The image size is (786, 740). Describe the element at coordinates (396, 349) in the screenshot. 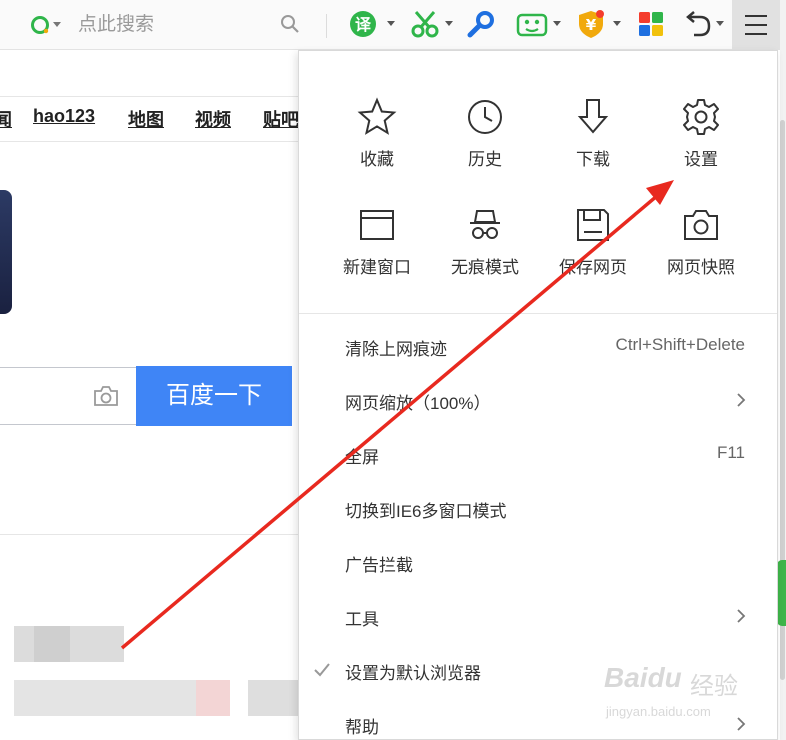

I see `menu-item-label: 清除上网痕迹` at that location.